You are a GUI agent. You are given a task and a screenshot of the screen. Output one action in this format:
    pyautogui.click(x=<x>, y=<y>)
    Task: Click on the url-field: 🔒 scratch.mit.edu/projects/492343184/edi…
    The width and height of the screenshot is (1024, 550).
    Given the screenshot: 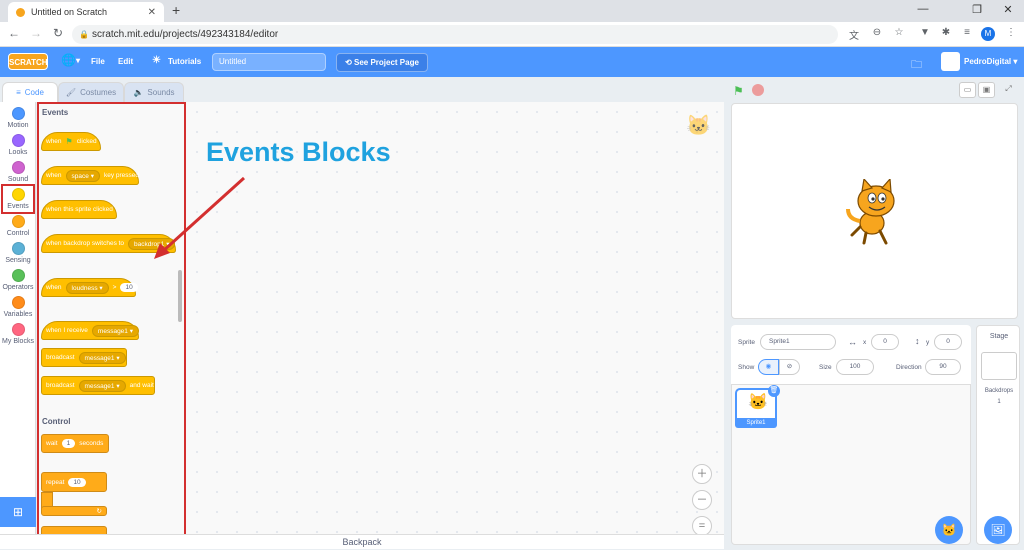 What is the action you would take?
    pyautogui.click(x=455, y=34)
    